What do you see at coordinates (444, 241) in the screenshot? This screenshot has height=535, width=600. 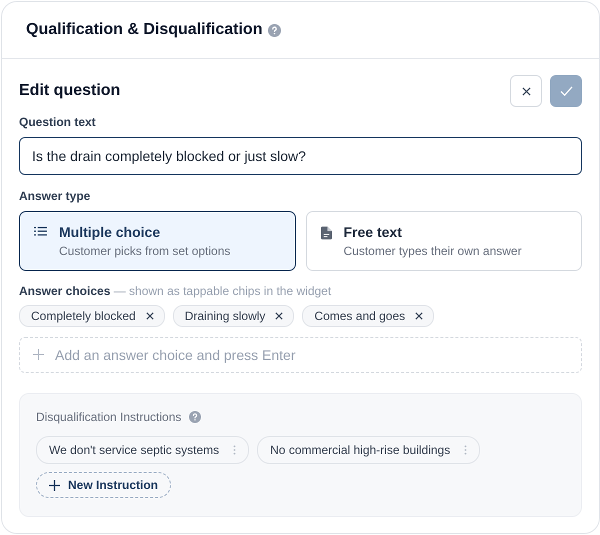 I see `answer-type-option: Free text Customer types their own answer` at bounding box center [444, 241].